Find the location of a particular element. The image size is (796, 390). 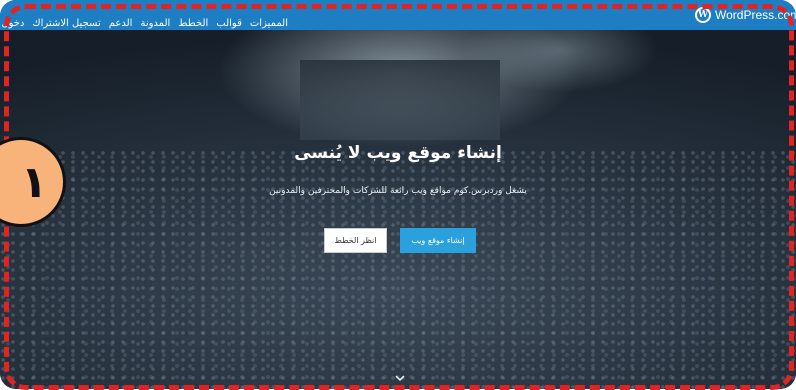

wordpress-logo-icon: W is located at coordinates (703, 15).